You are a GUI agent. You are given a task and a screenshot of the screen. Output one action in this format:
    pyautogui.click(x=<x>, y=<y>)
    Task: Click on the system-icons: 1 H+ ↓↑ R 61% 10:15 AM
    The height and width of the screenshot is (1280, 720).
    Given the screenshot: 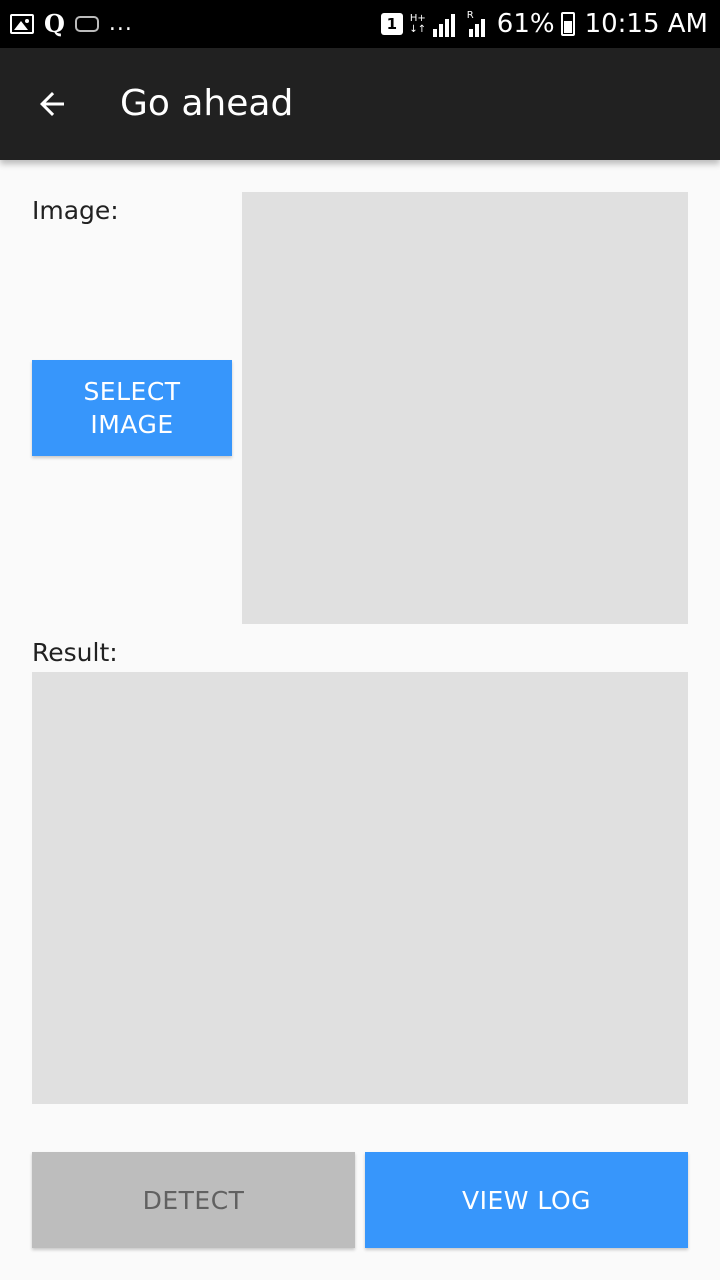 What is the action you would take?
    pyautogui.click(x=544, y=24)
    